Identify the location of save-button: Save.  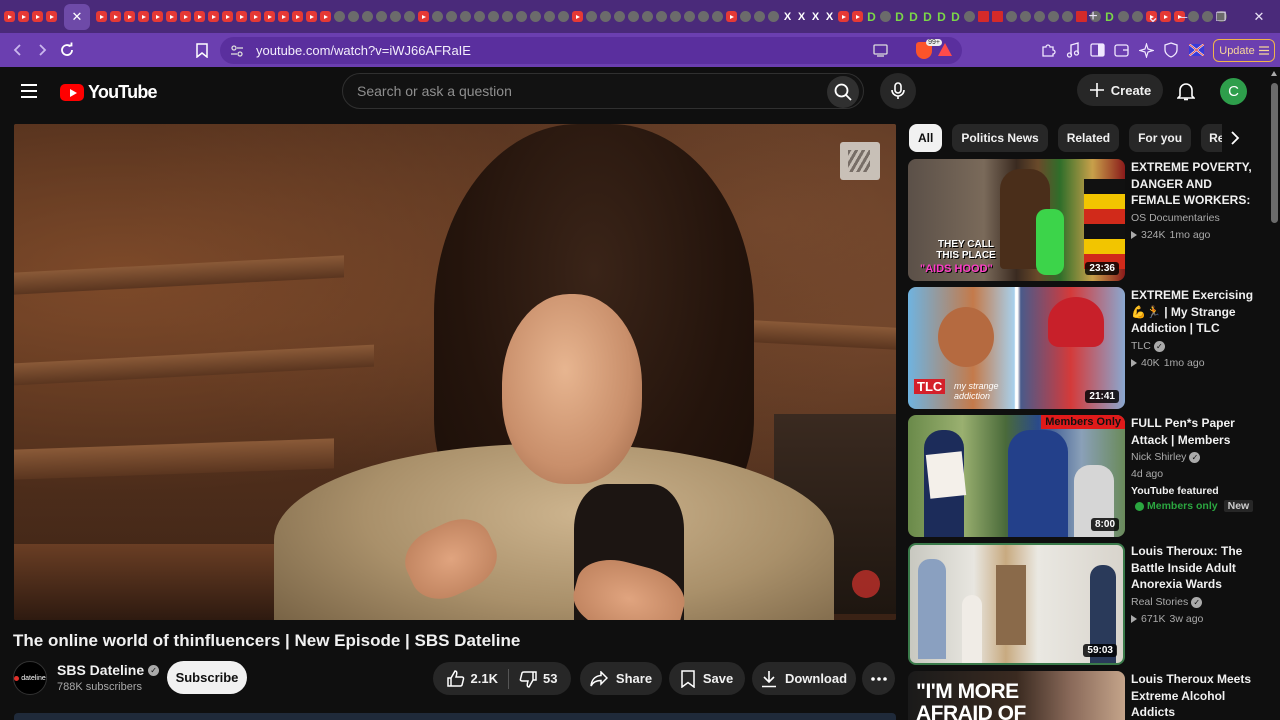
(707, 678).